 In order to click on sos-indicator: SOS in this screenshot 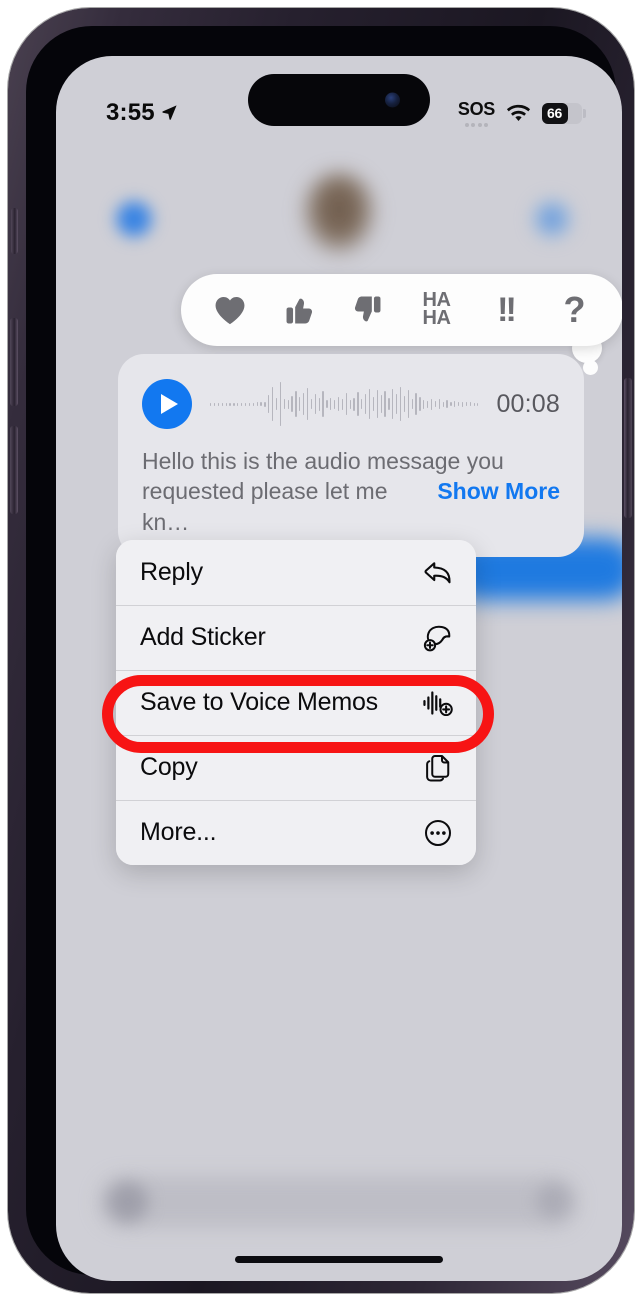, I will do `click(476, 113)`.